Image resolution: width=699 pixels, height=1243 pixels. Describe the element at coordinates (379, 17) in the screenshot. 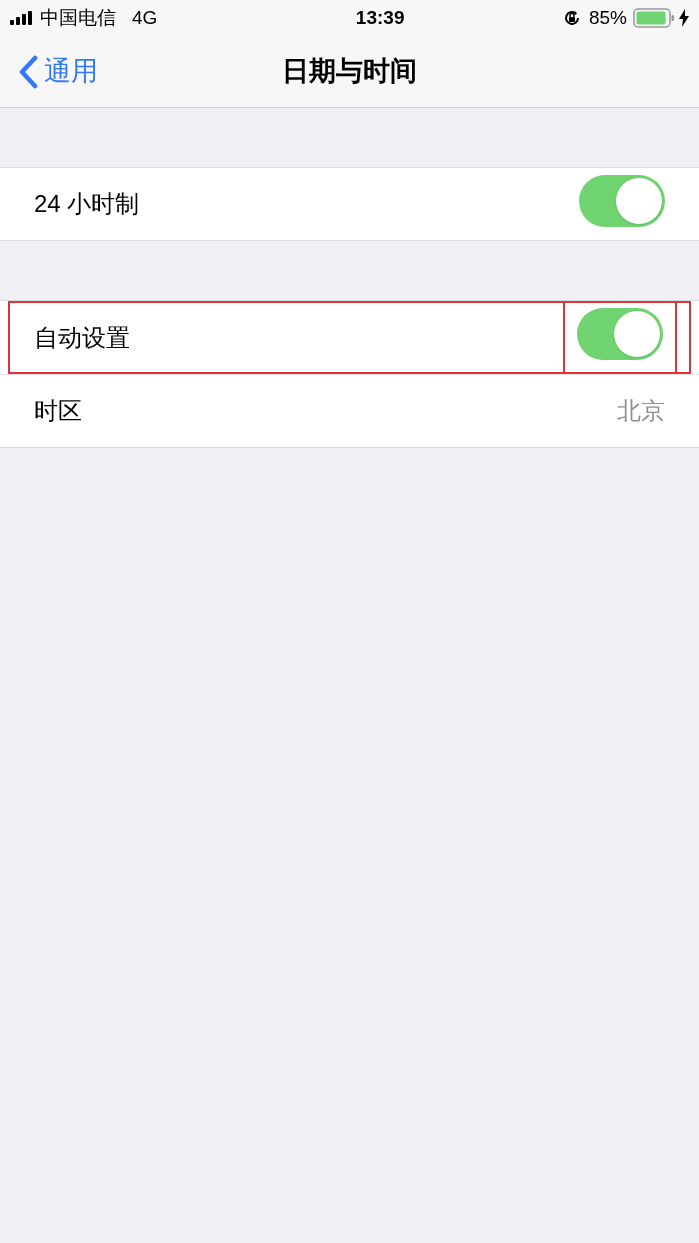

I see `time-label: 13:39` at that location.